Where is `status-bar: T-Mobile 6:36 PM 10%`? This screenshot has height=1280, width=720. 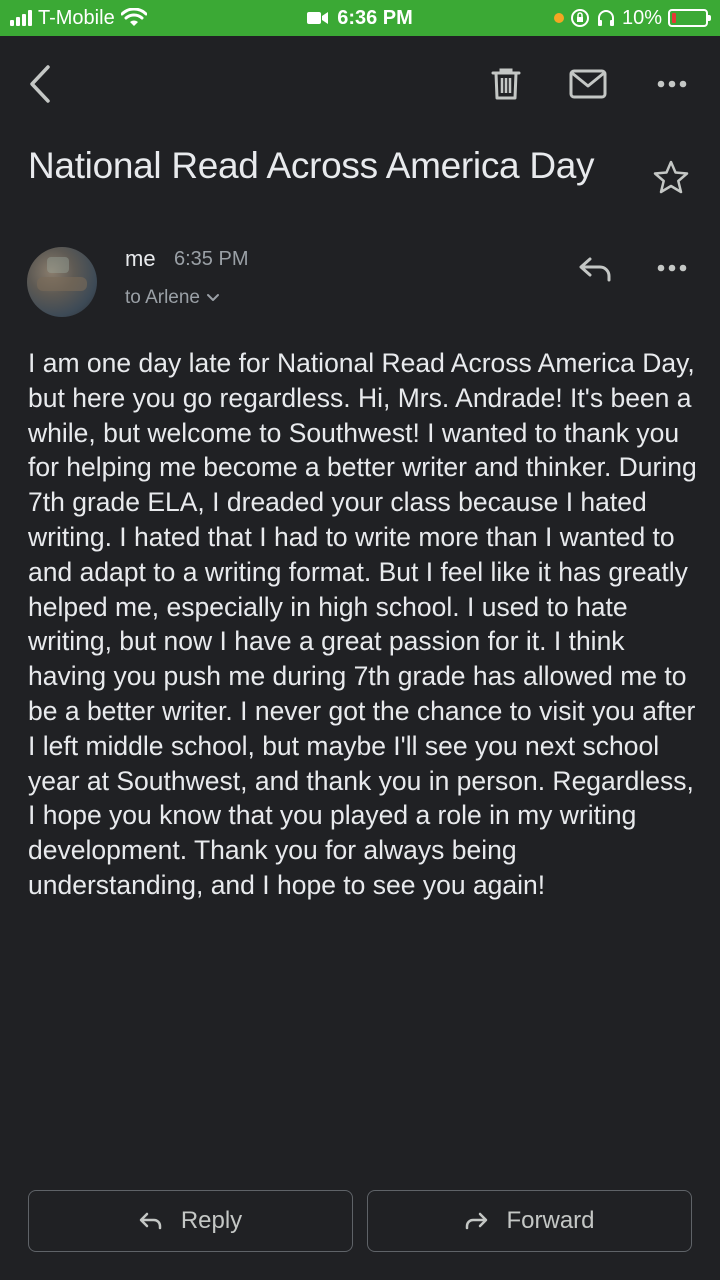
status-bar: T-Mobile 6:36 PM 10% is located at coordinates (360, 18).